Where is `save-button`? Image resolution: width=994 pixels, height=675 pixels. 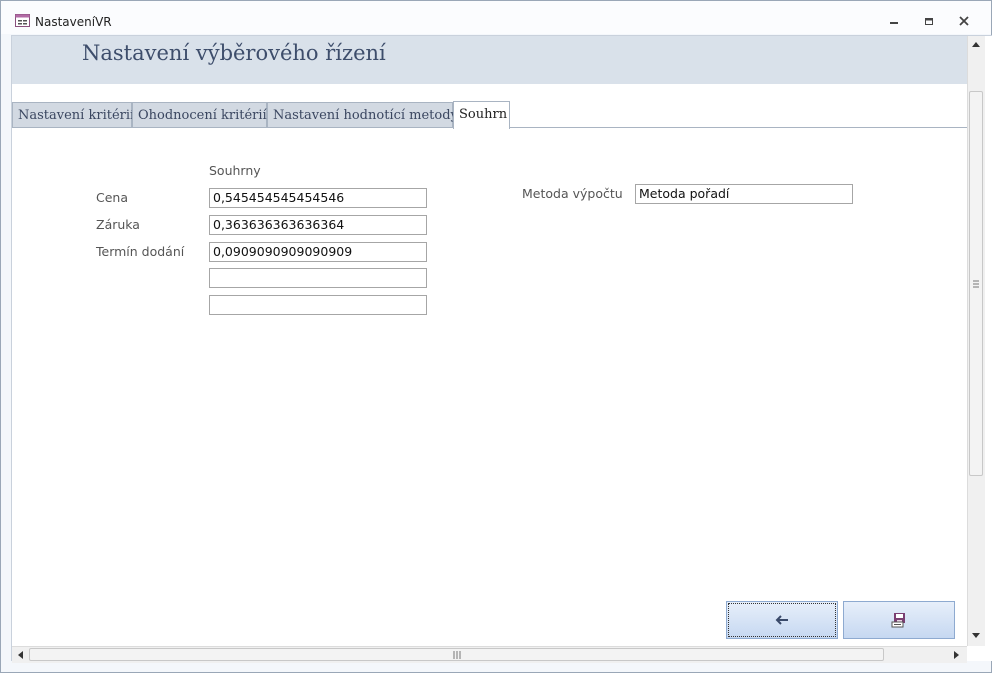
save-button is located at coordinates (899, 620).